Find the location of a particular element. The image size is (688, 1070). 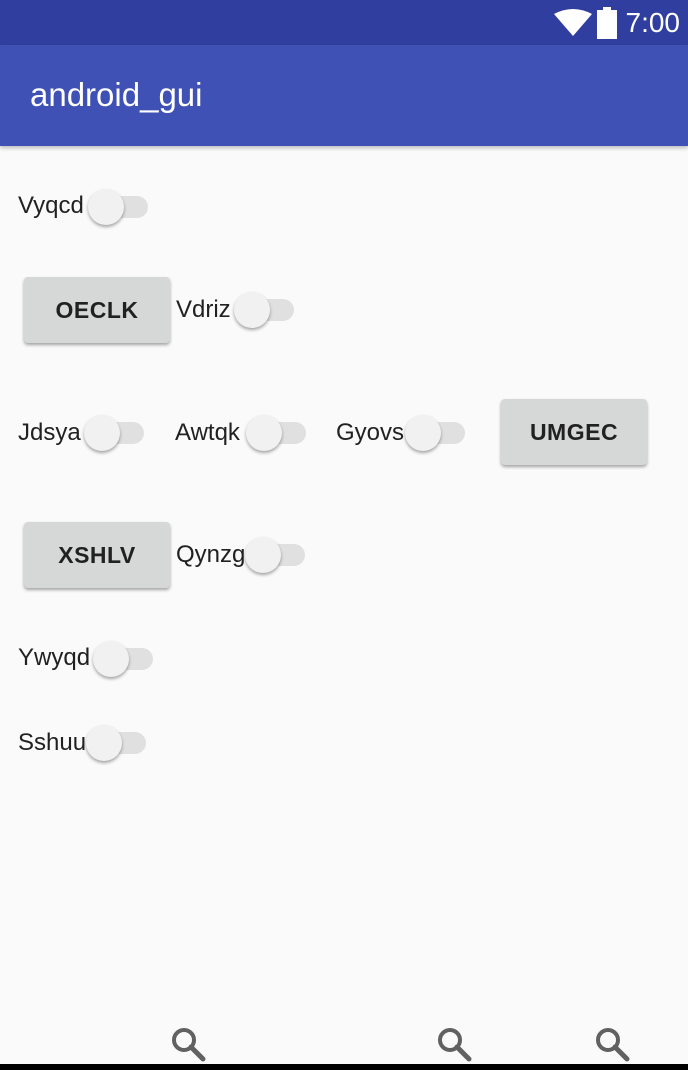

switch-label-sshuu: Sshuu is located at coordinates (52, 742).